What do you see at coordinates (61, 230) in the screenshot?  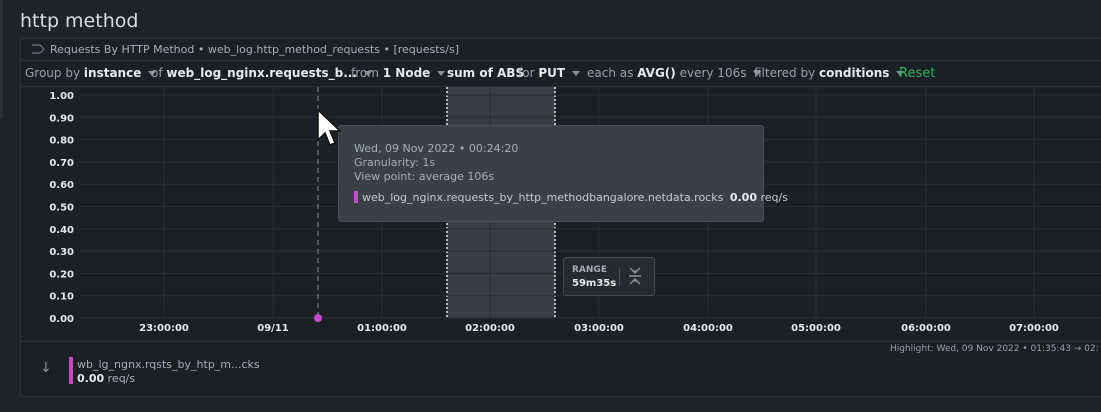 I see `y-tick-label: 0.40` at bounding box center [61, 230].